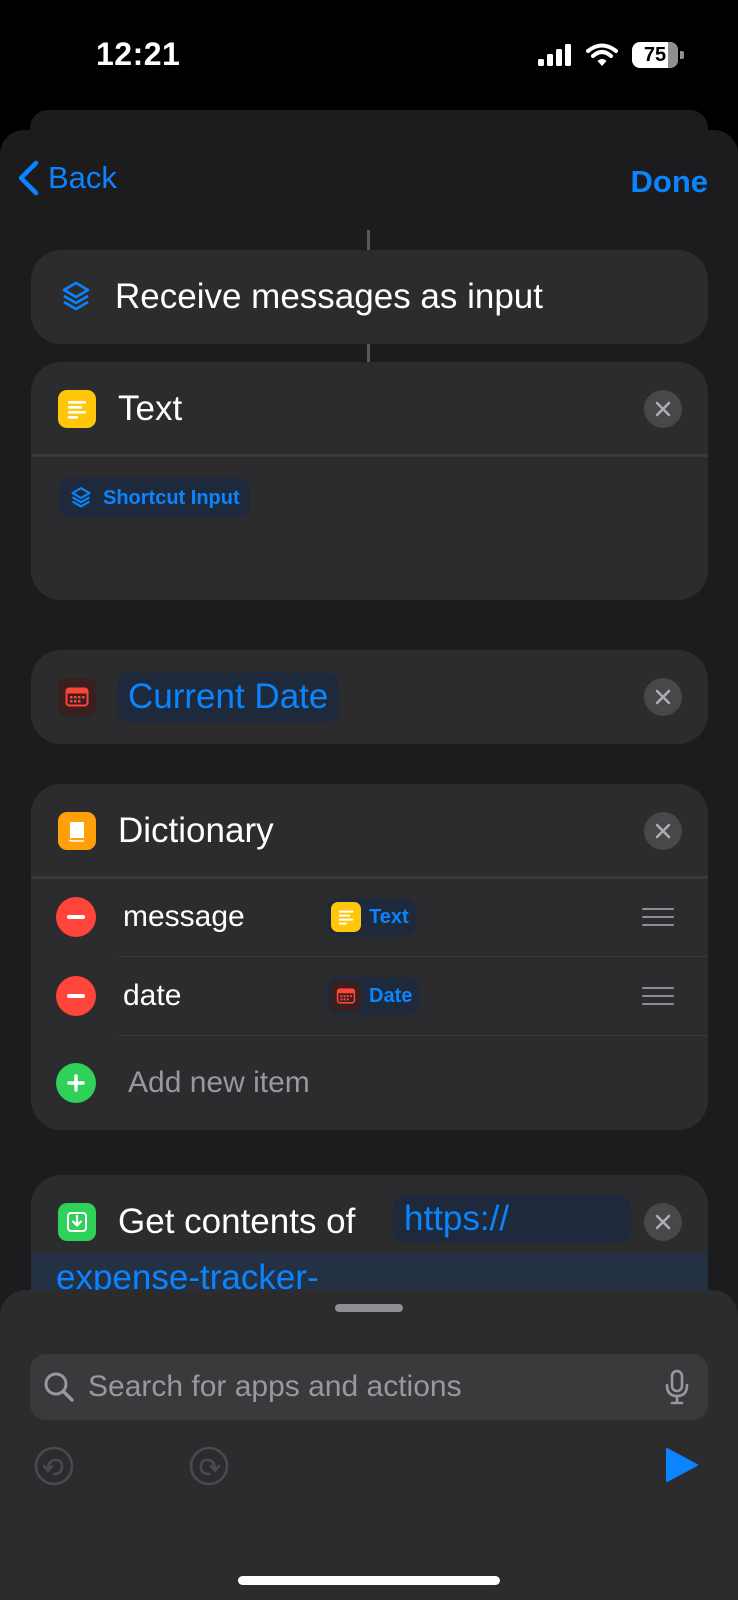  I want to click on dictionary-key: message, so click(184, 917).